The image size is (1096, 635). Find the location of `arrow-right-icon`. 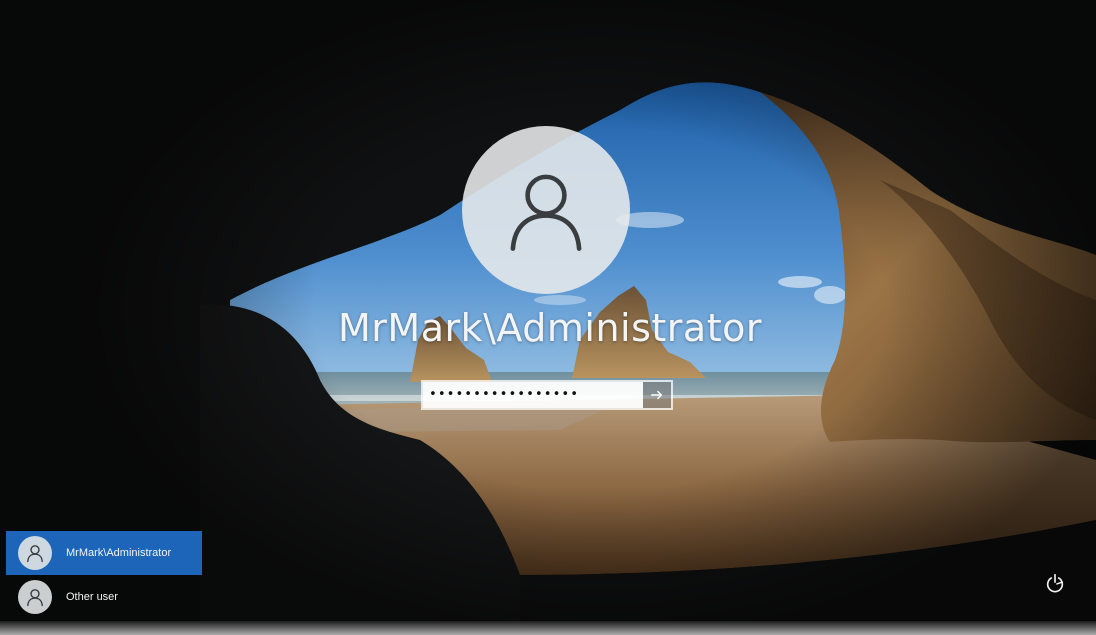

arrow-right-icon is located at coordinates (657, 395).